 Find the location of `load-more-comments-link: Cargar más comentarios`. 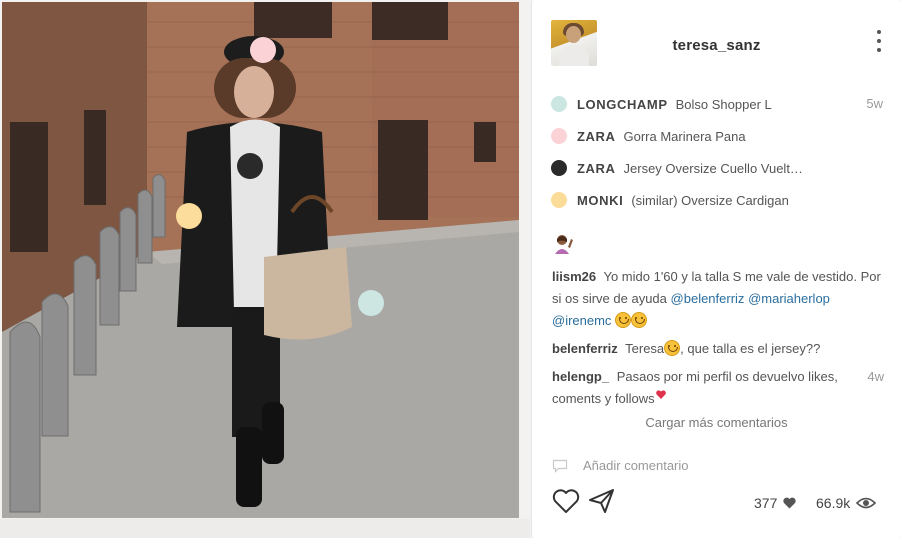

load-more-comments-link: Cargar más comentarios is located at coordinates (716, 422).